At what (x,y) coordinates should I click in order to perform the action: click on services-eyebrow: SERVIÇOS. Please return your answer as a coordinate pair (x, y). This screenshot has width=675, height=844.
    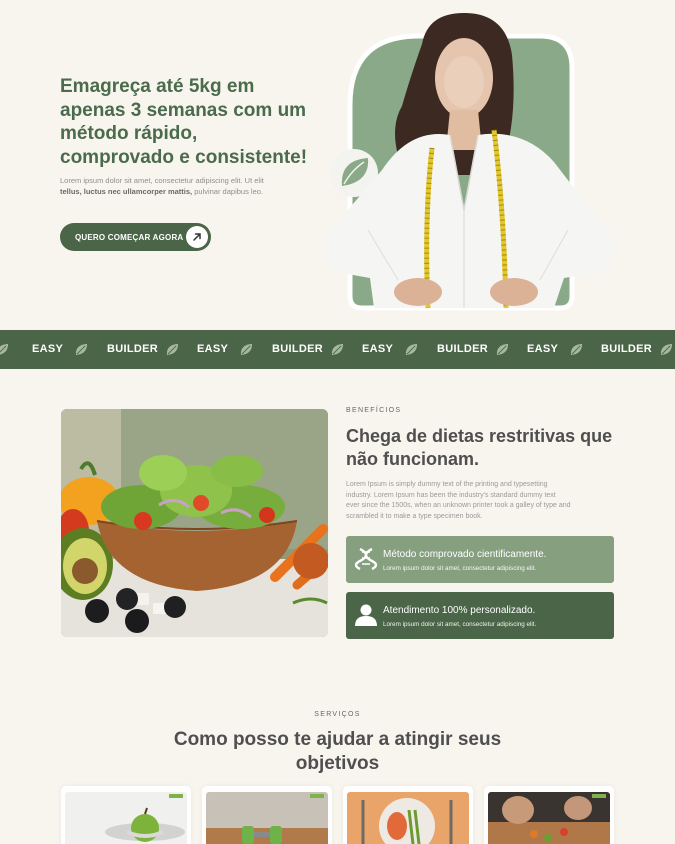
    Looking at the image, I should click on (337, 714).